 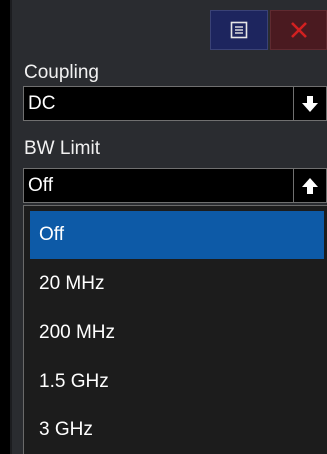 What do you see at coordinates (42, 103) in the screenshot?
I see `coupling-value: DC` at bounding box center [42, 103].